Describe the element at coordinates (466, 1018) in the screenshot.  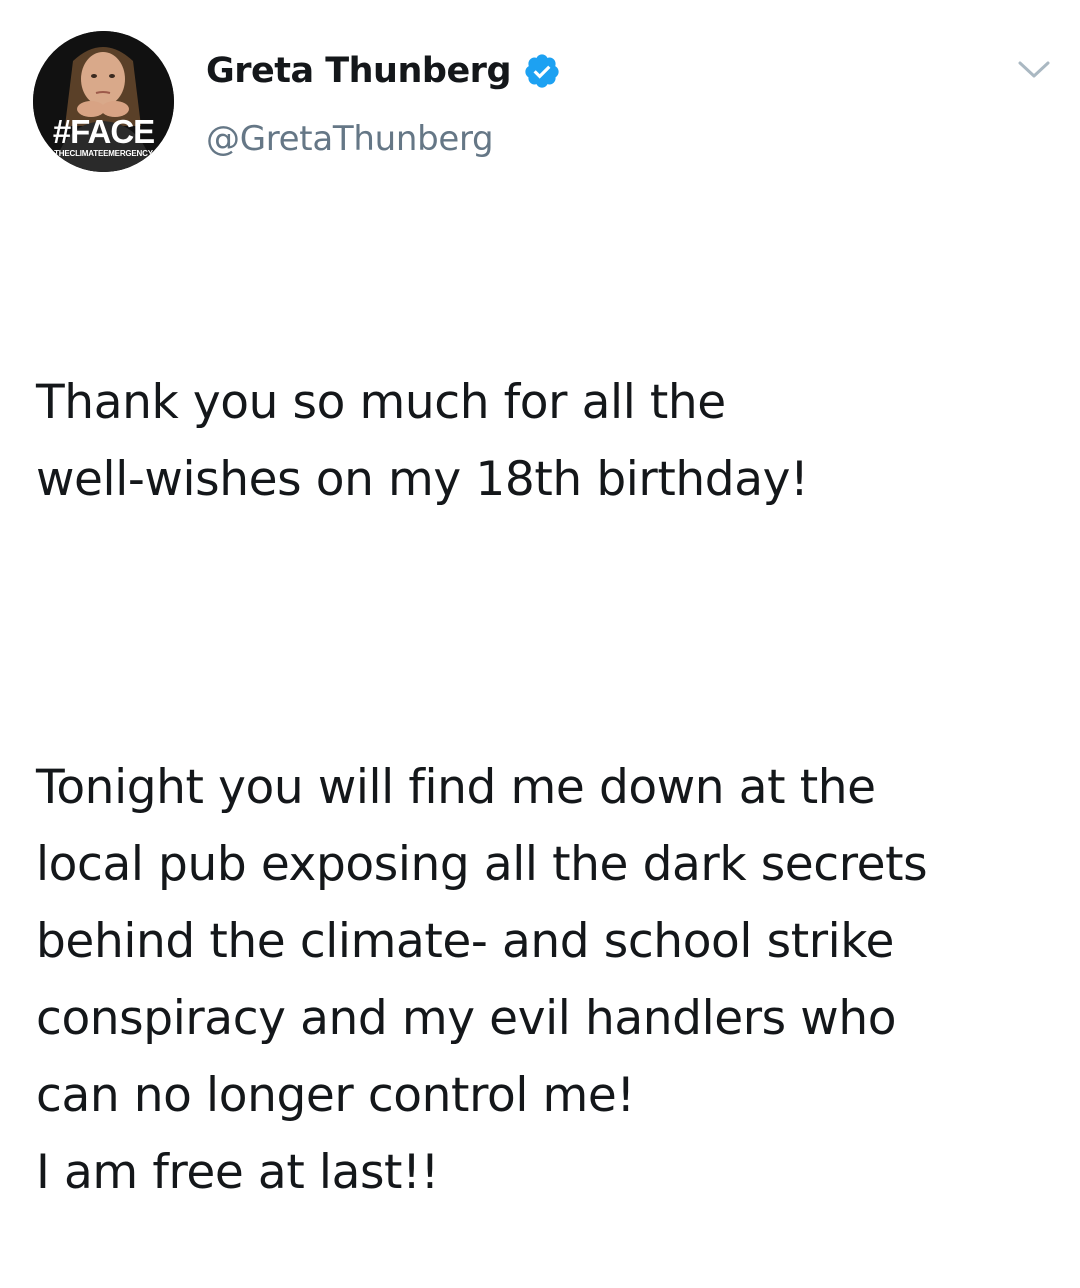
I see `tweet-line: conspiracy and my evil handlers who` at that location.